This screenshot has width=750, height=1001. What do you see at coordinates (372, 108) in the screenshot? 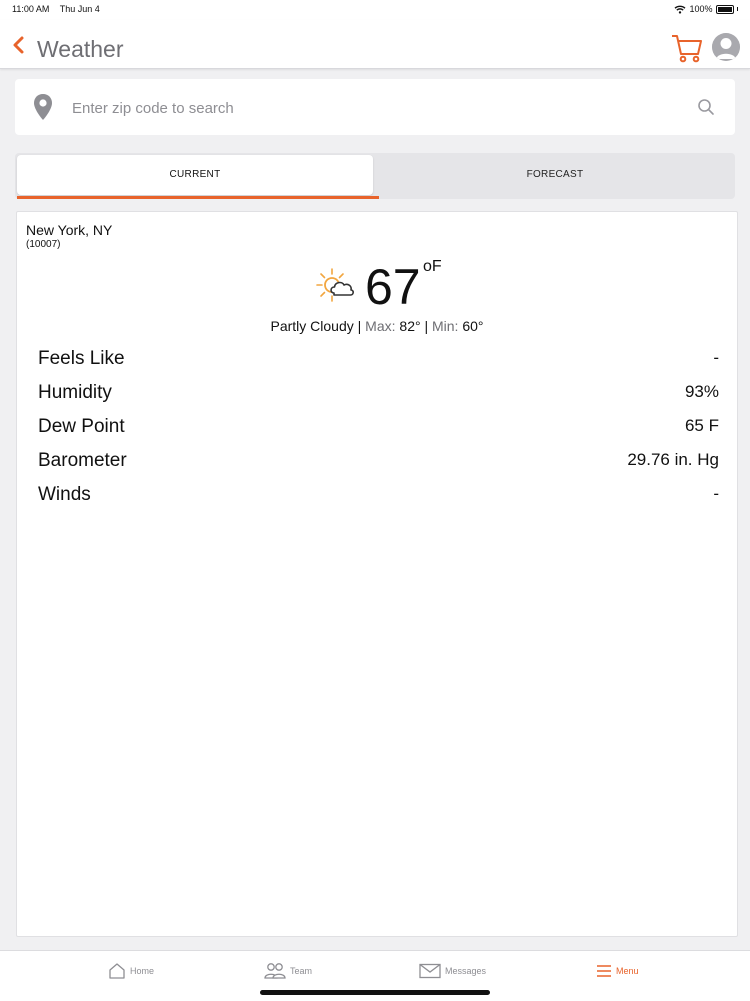
I see `zip-search-input` at bounding box center [372, 108].